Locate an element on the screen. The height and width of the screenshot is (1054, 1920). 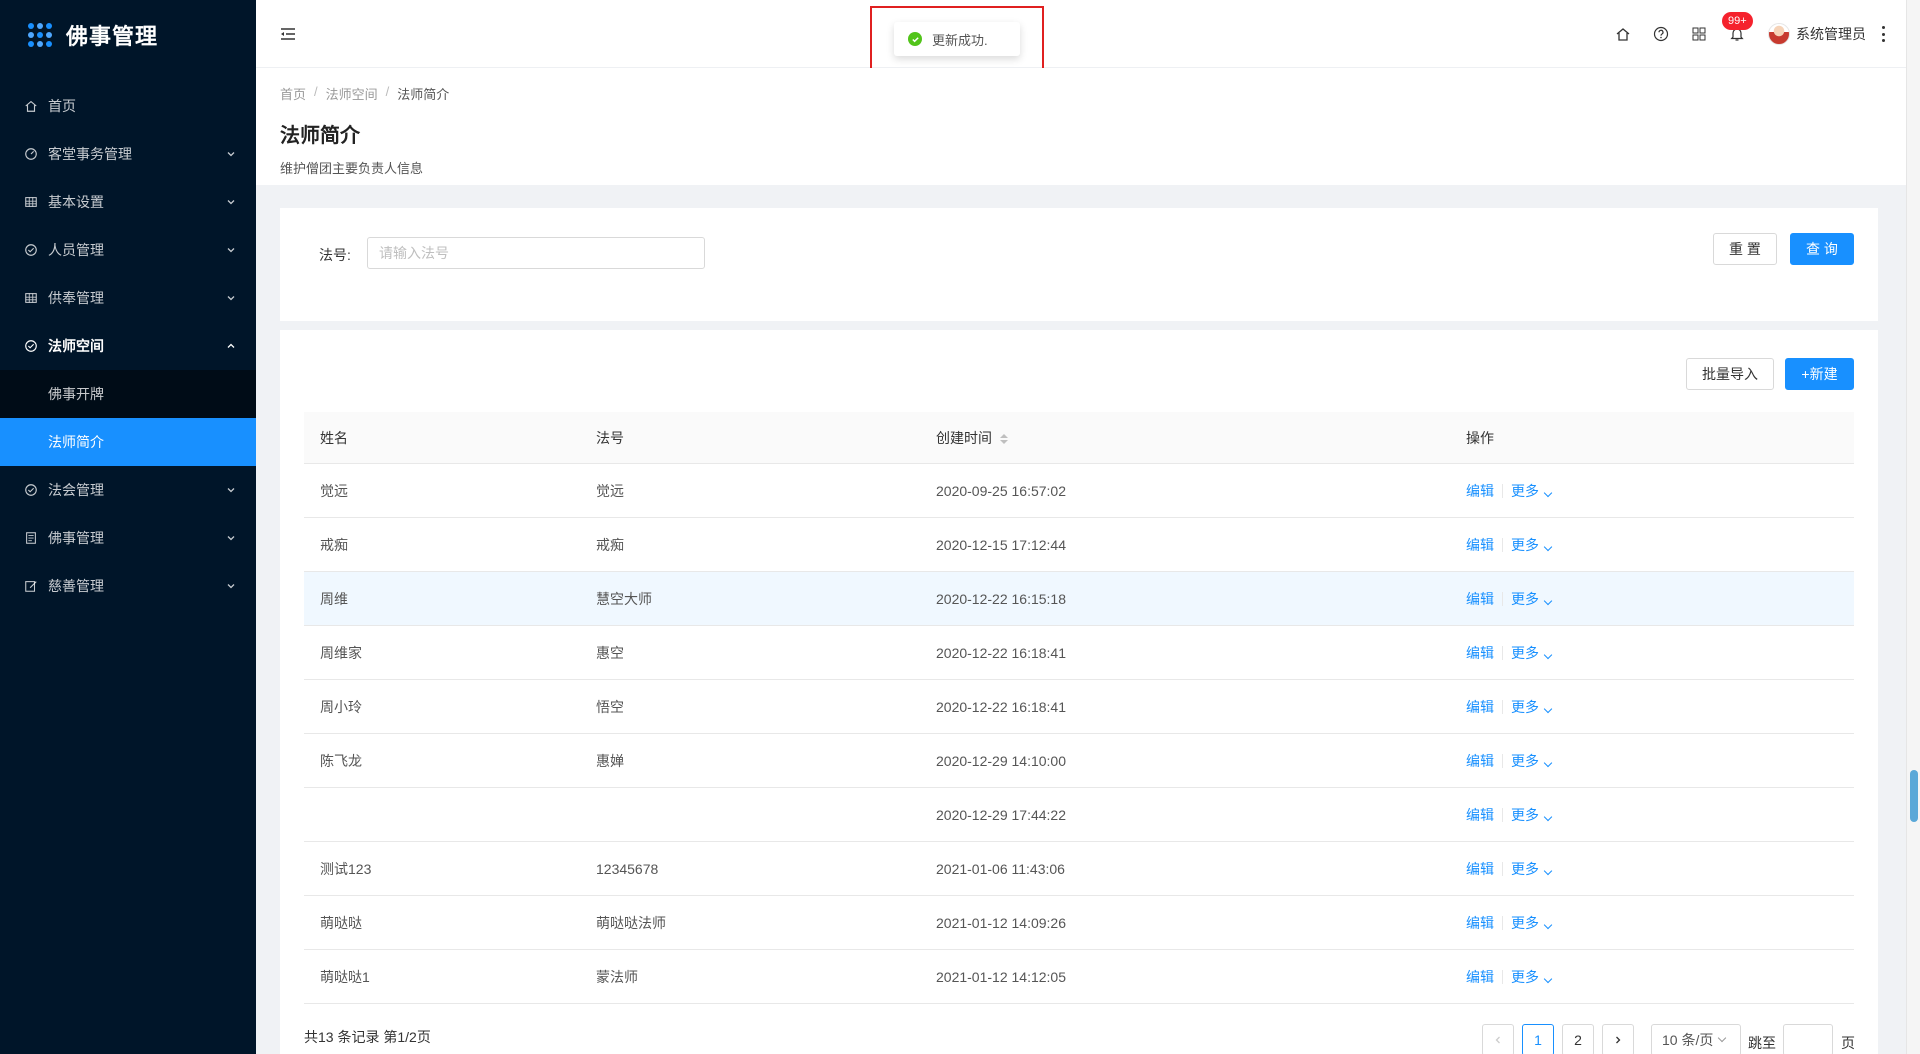
sidebar-item-8: 佛事管理 is located at coordinates (128, 538).